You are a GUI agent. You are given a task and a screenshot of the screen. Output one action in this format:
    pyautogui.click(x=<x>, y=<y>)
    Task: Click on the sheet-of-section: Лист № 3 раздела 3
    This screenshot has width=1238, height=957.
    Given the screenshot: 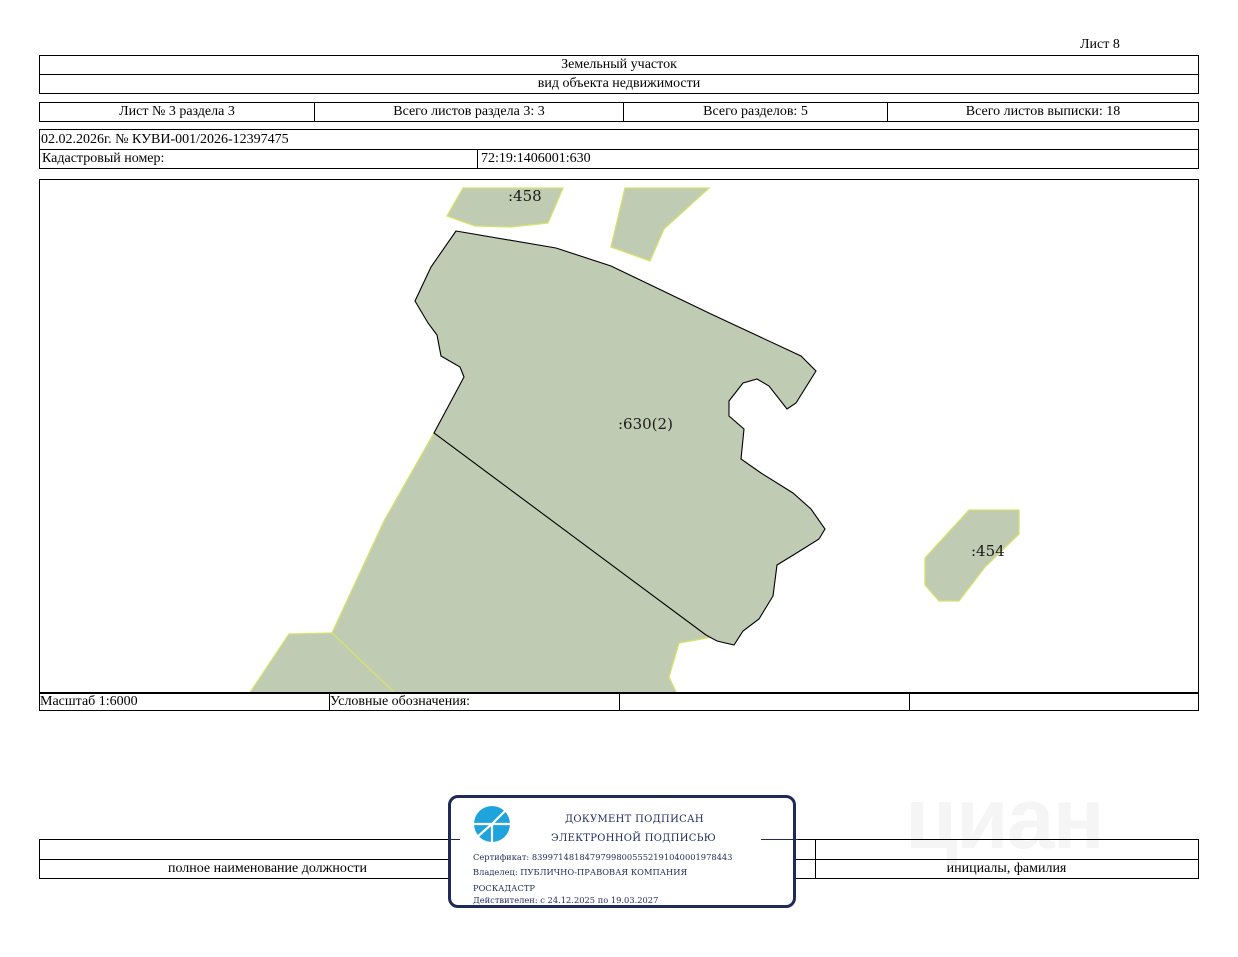 What is the action you would take?
    pyautogui.click(x=177, y=112)
    